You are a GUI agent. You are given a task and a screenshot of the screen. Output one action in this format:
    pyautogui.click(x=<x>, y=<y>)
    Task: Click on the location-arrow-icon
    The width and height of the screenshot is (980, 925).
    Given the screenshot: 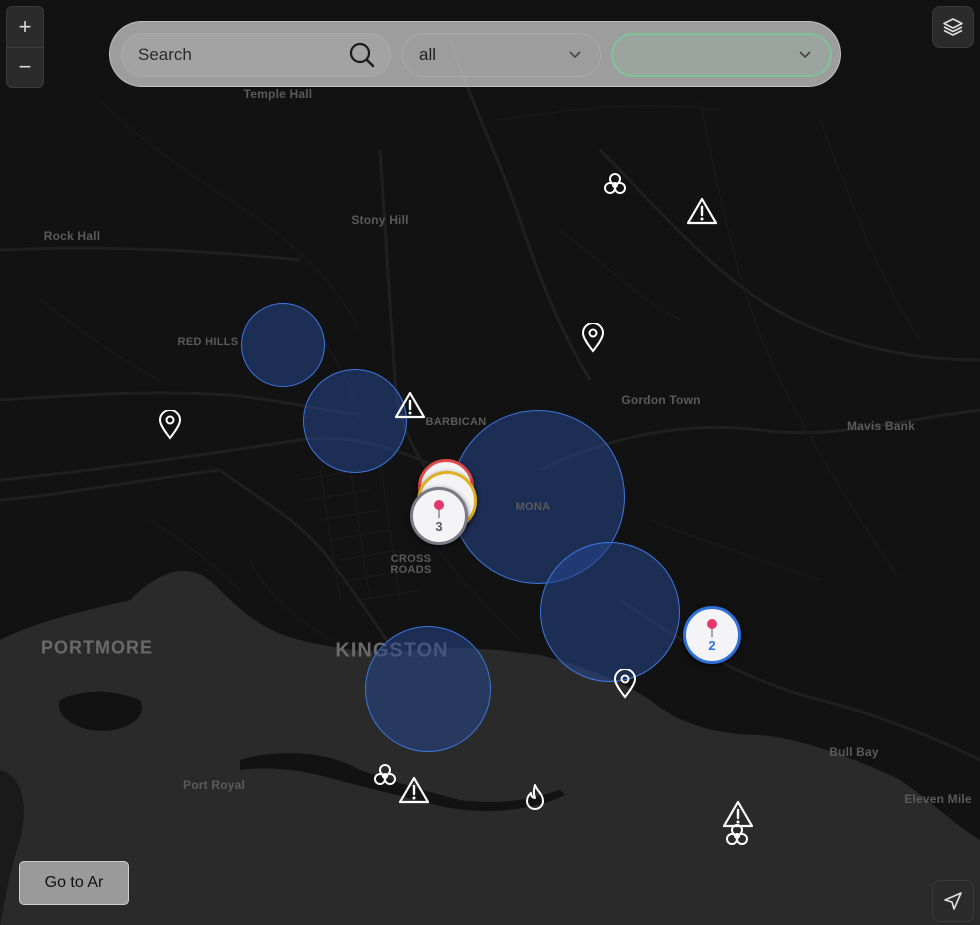 What is the action you would take?
    pyautogui.click(x=953, y=901)
    